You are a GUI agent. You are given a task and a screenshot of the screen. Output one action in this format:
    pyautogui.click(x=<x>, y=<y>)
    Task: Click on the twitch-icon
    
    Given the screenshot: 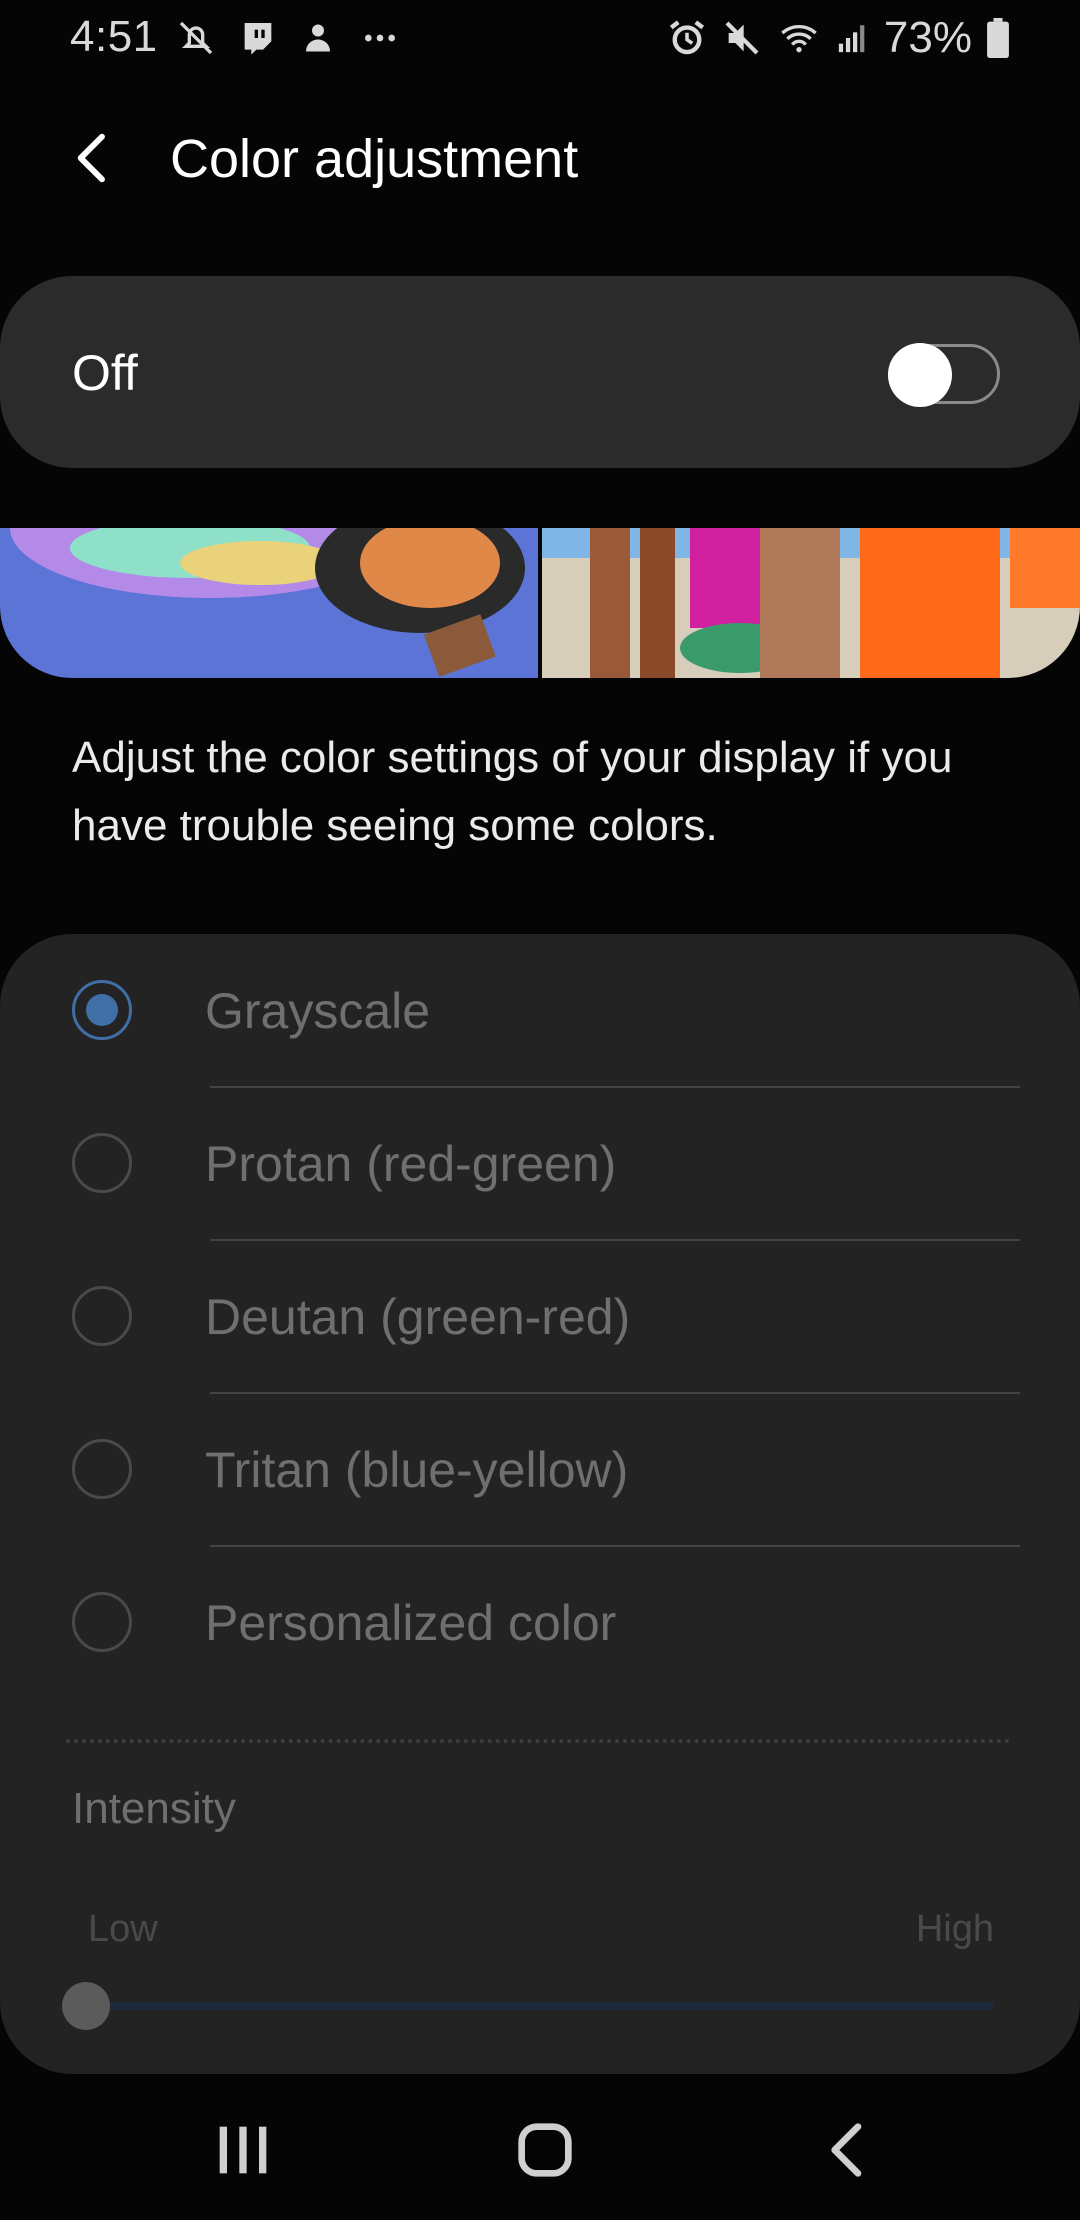 What is the action you would take?
    pyautogui.click(x=258, y=39)
    